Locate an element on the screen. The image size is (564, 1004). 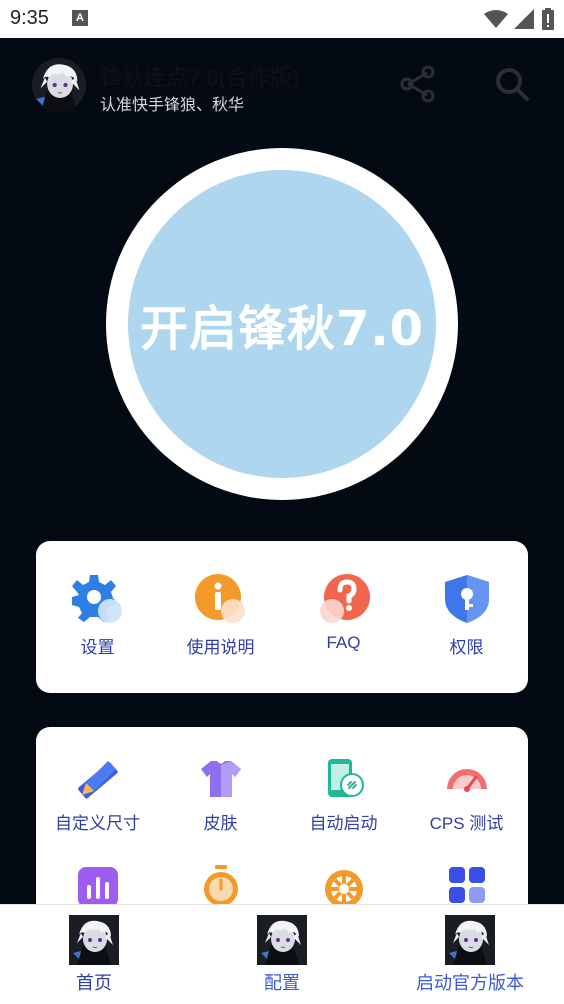
app-subtitle: 认准快手锋狼、秋华 is located at coordinates (172, 105).